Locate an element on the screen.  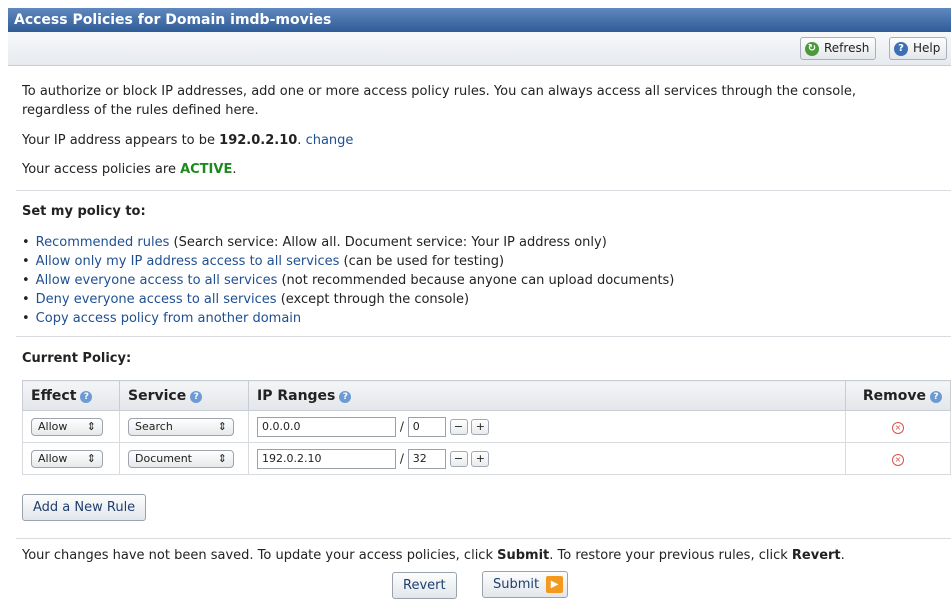
policy-option: Copy access policy from another domain is located at coordinates (348, 318).